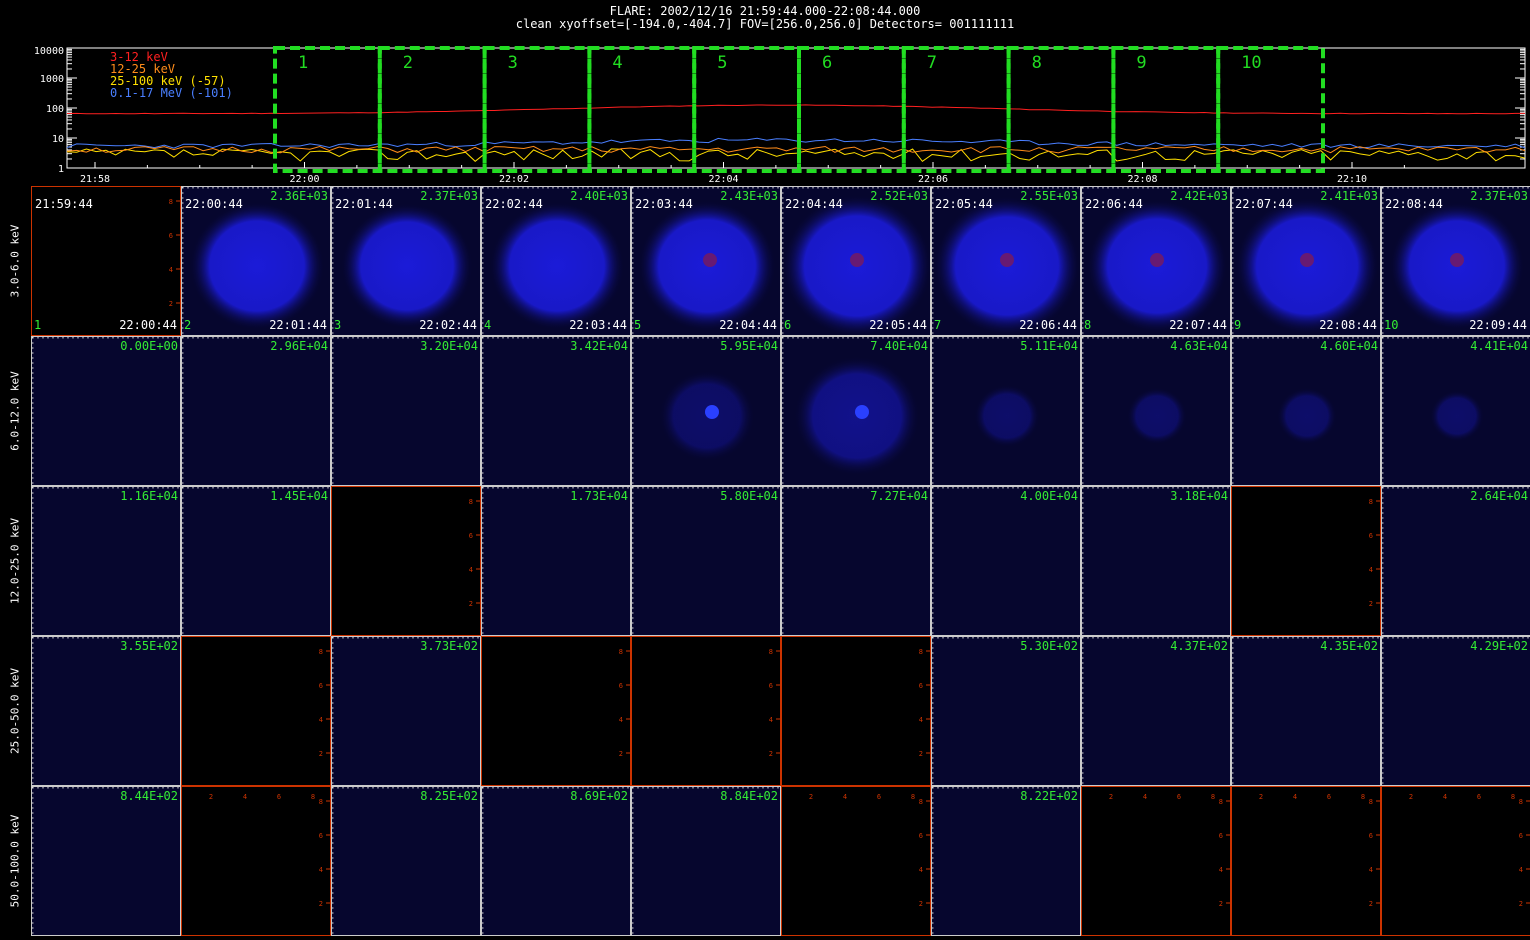 This screenshot has height=940, width=1530. I want to click on y-tick-label: 1, so click(61, 169).